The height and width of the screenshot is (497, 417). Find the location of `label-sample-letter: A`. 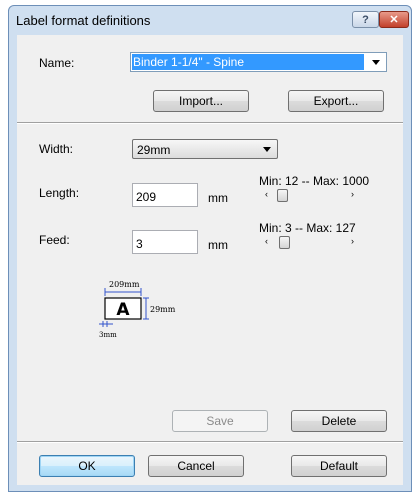

label-sample-letter: A is located at coordinates (123, 310).